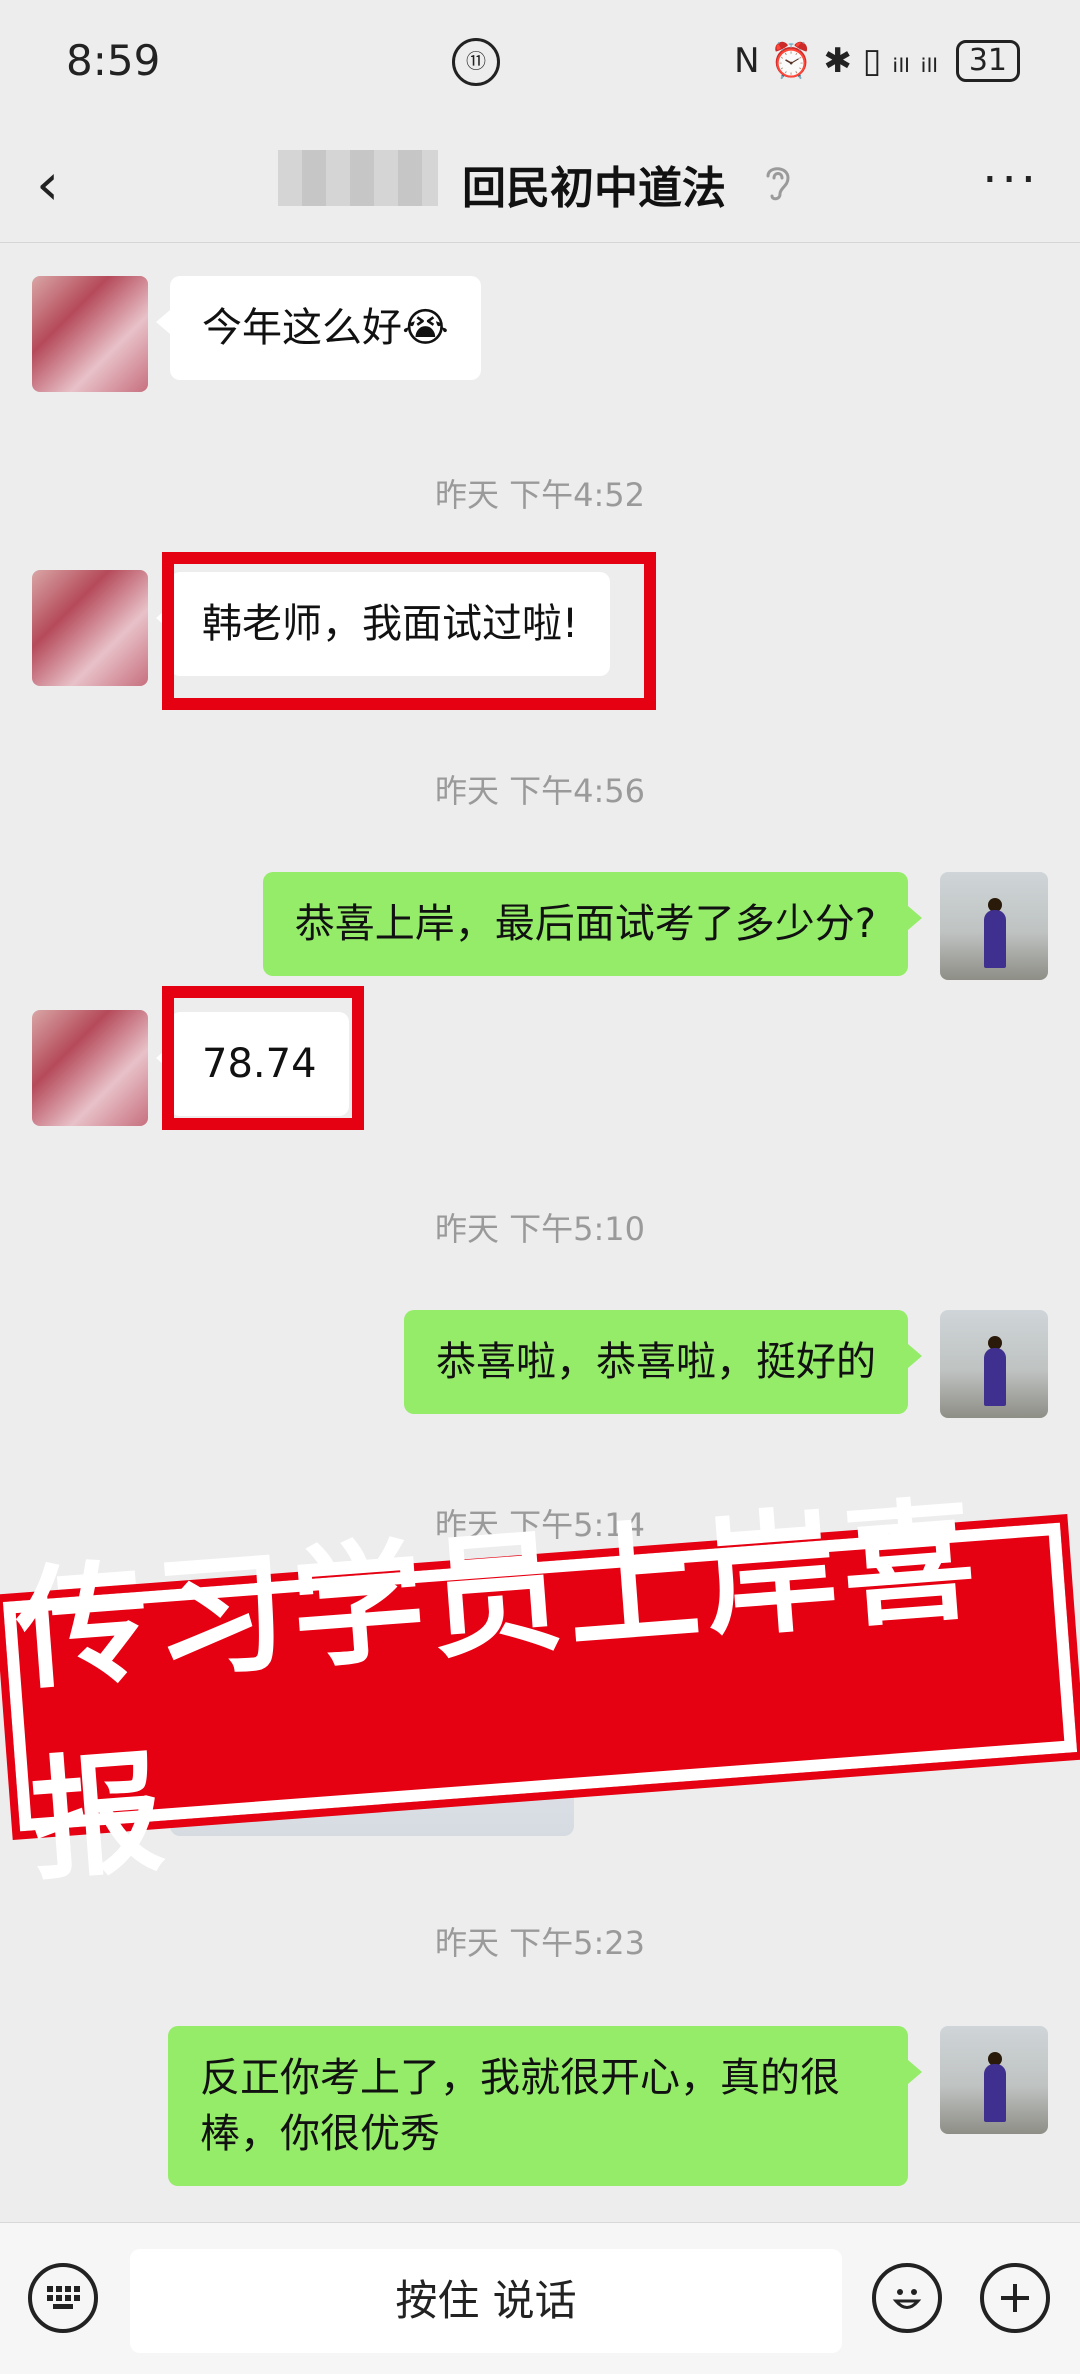 The width and height of the screenshot is (1080, 2374). I want to click on more-options-icon: ···, so click(1011, 180).